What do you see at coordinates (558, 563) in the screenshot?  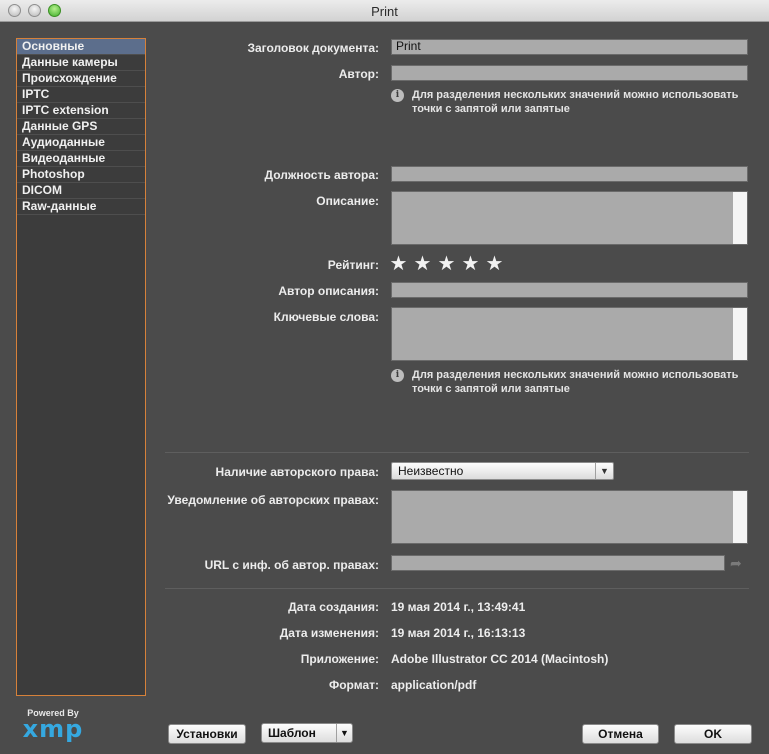 I see `copyright-url-field` at bounding box center [558, 563].